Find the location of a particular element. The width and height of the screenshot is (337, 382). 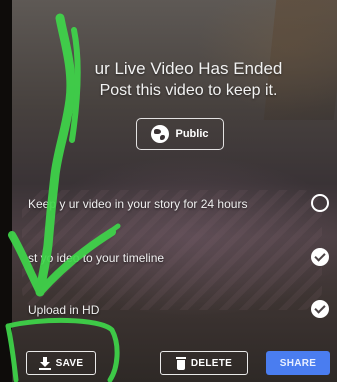

trash-icon is located at coordinates (180, 363).